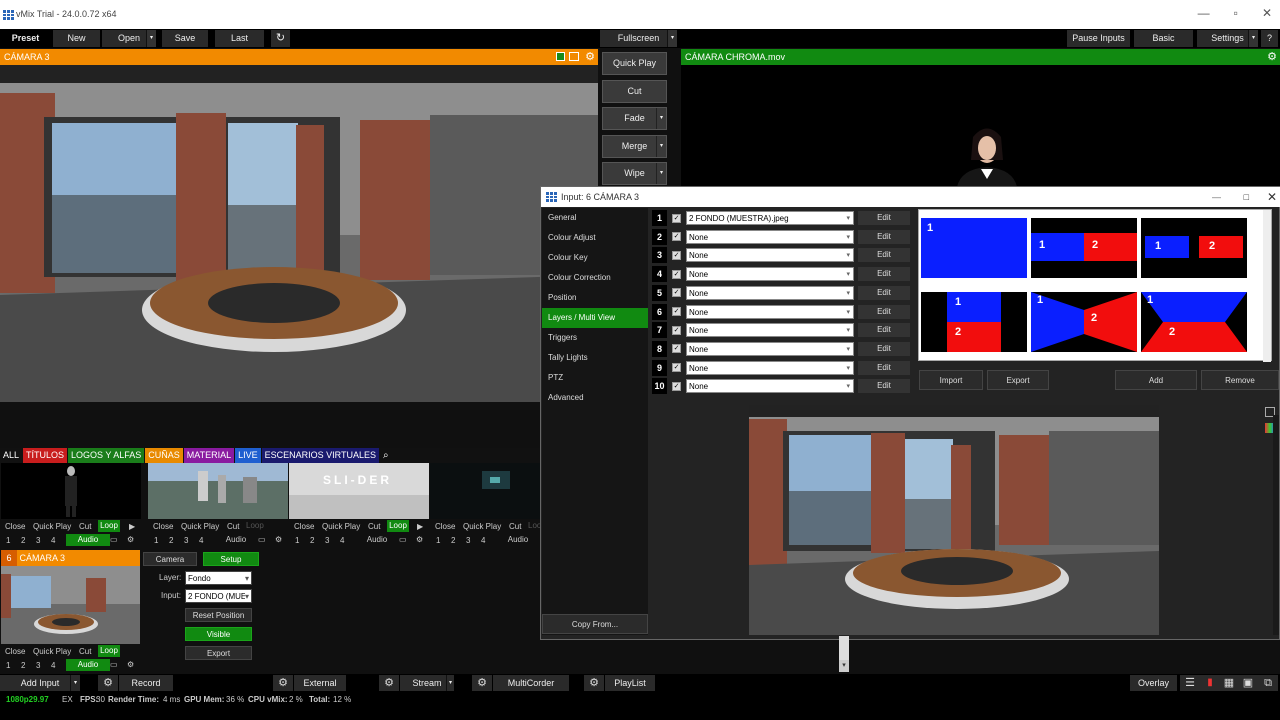  I want to click on record-button: Record, so click(146, 683).